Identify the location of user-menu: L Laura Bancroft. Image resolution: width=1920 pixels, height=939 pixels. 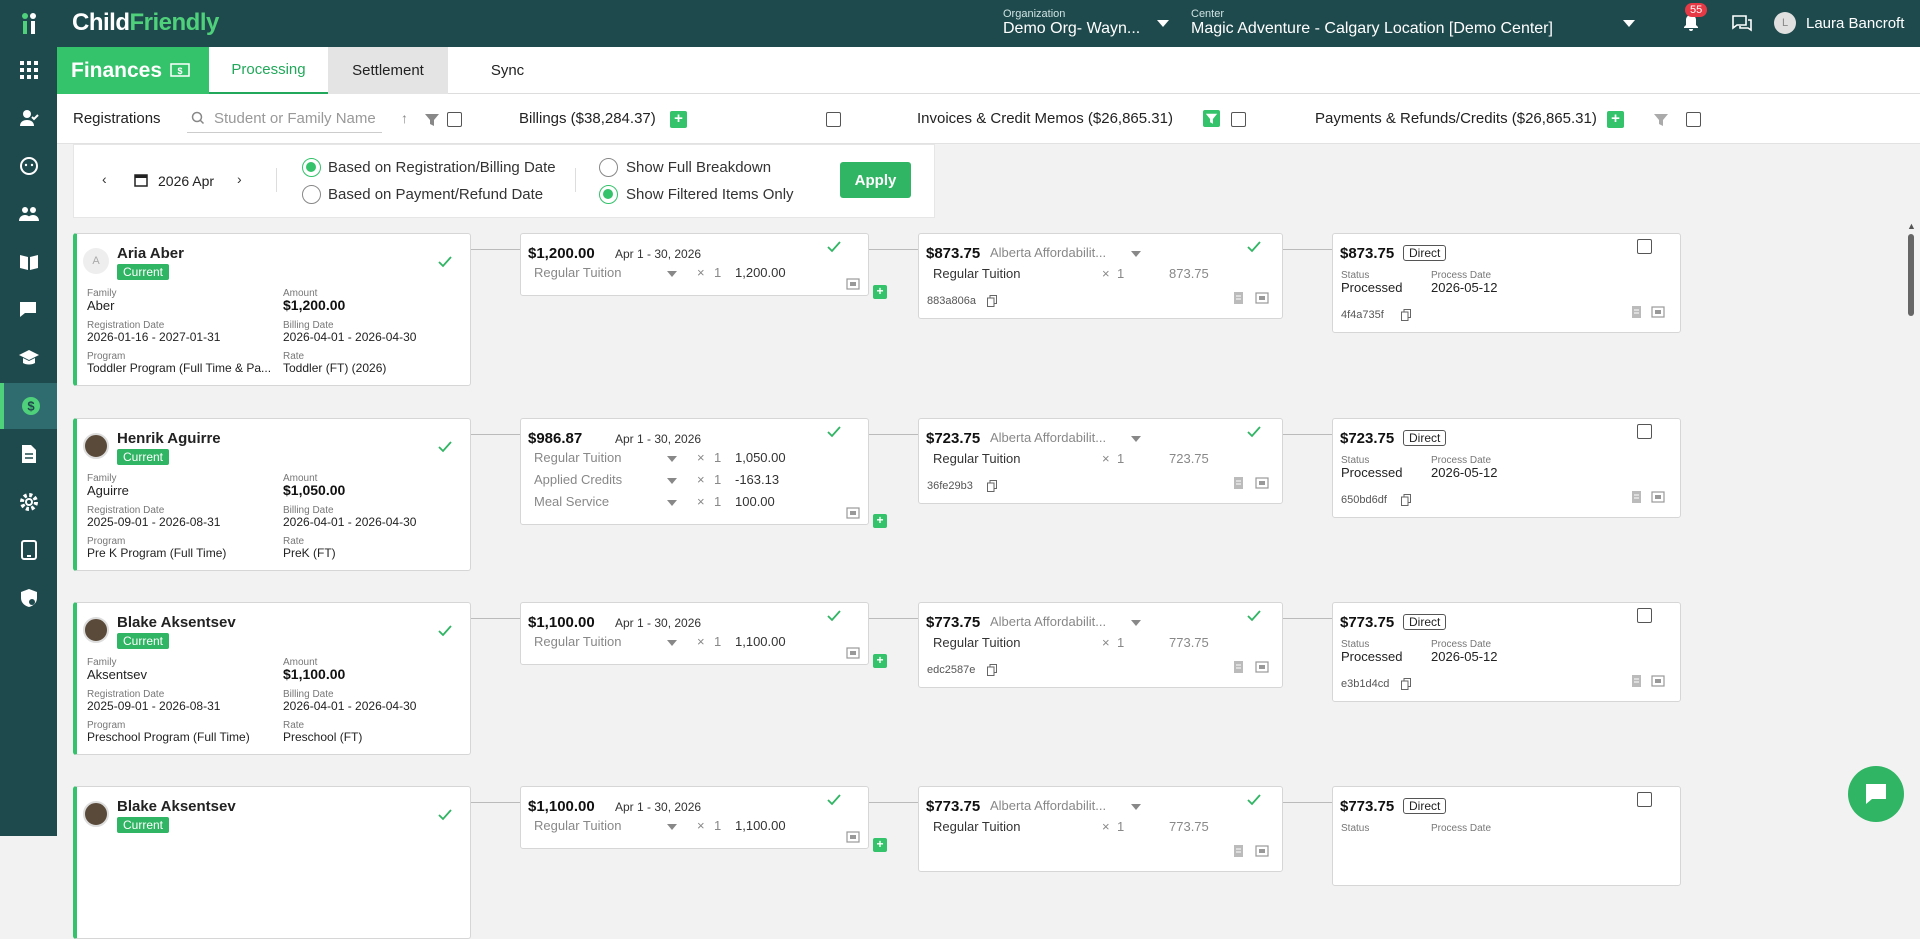
(1839, 23).